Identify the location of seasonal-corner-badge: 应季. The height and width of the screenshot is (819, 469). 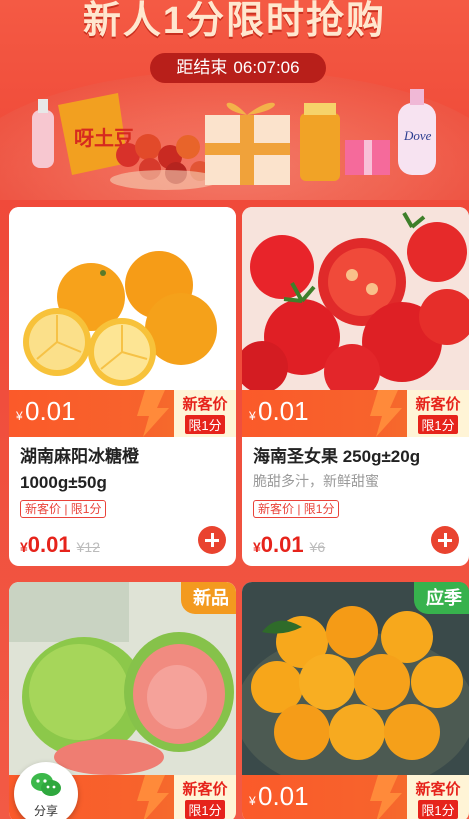
(441, 598).